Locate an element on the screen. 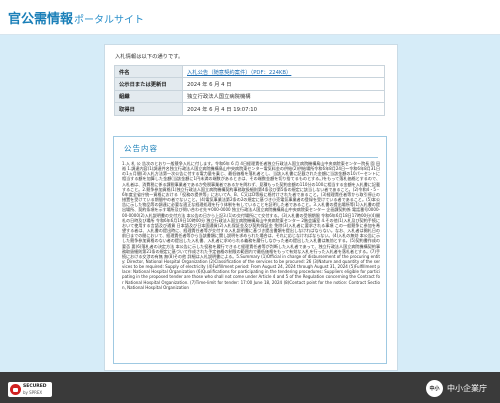 This screenshot has height=403, width=500. agency-name: 中小企業庁 is located at coordinates (467, 388).